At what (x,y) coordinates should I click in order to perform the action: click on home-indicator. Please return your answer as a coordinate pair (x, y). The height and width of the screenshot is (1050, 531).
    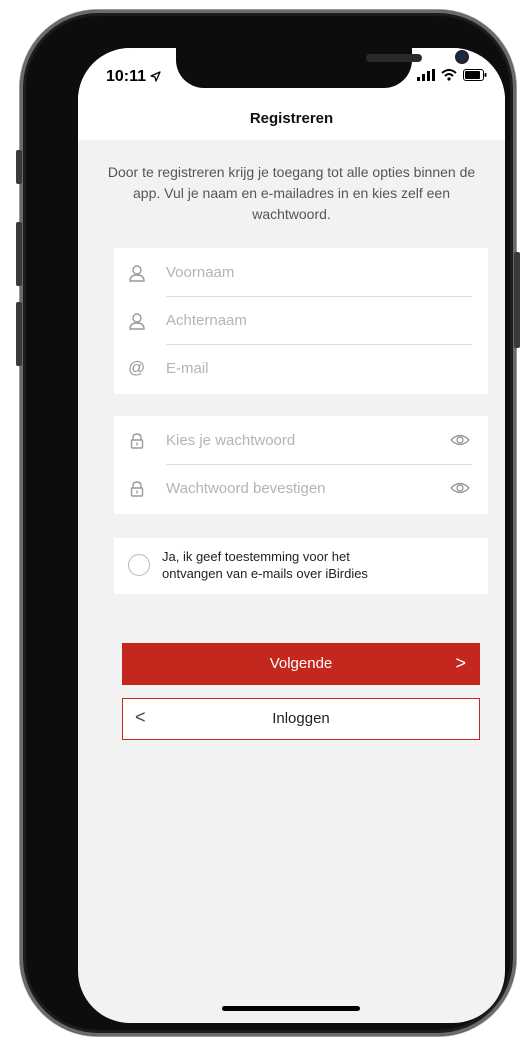
    Looking at the image, I should click on (291, 1008).